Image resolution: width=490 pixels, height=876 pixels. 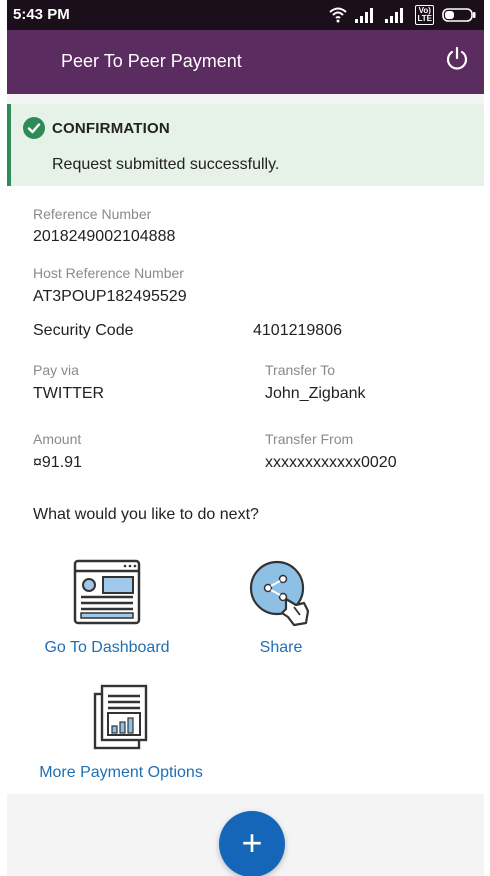 I want to click on transfer-to-label: Transfer To, so click(x=300, y=370).